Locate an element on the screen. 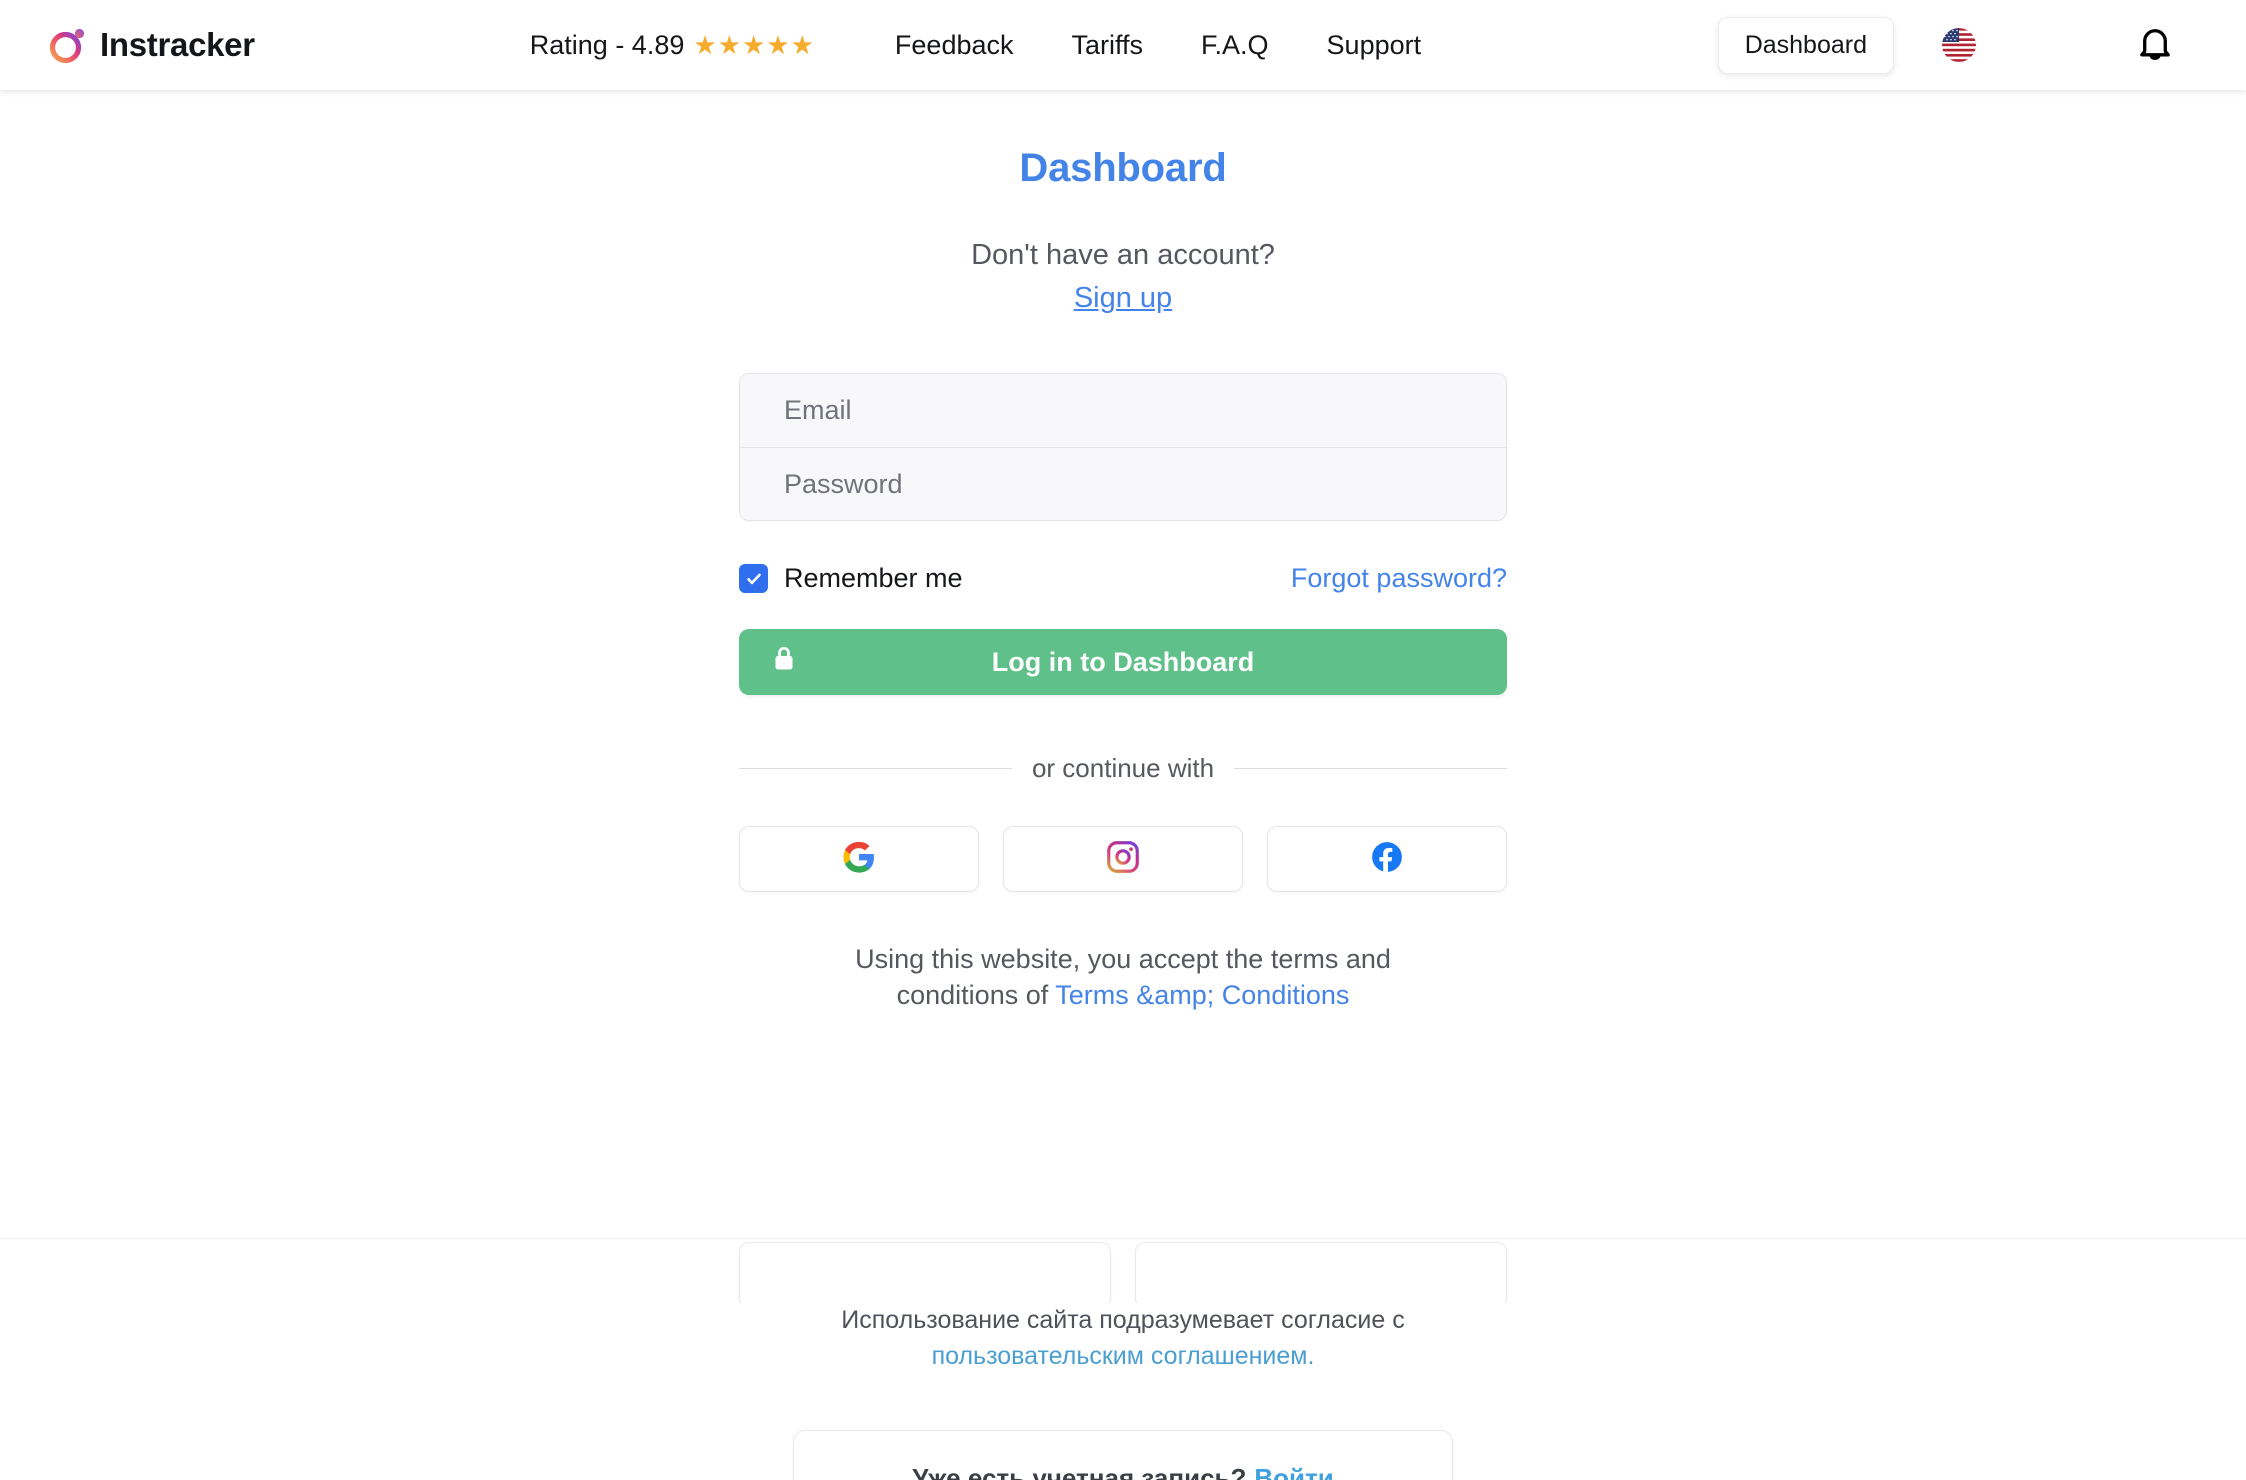 The image size is (2246, 1480). instagram-icon is located at coordinates (1123, 859).